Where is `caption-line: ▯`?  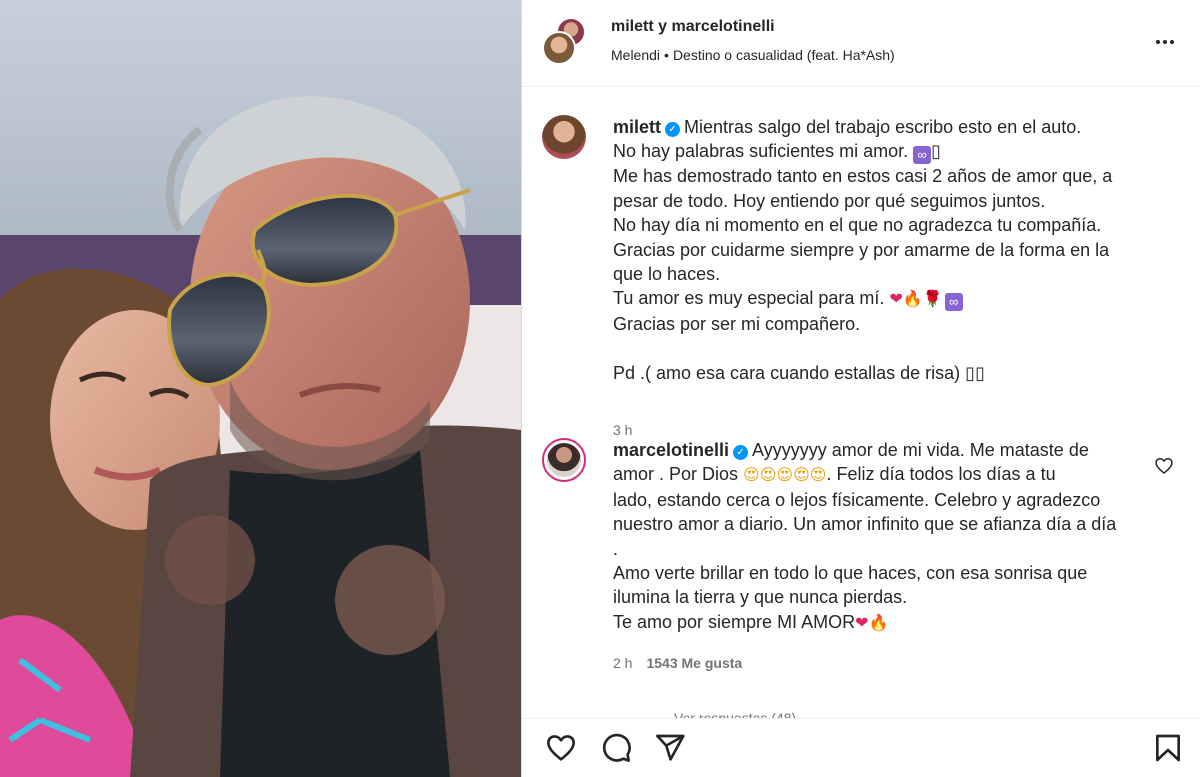 caption-line: ▯ is located at coordinates (936, 151).